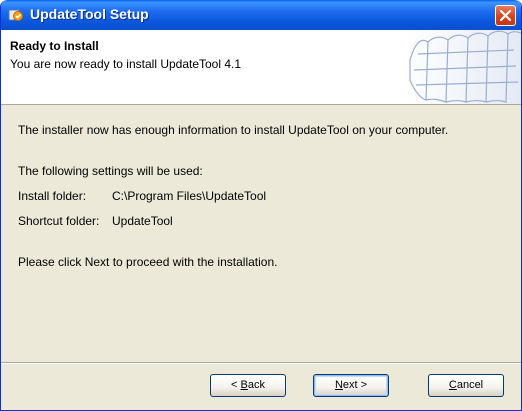 This screenshot has height=411, width=522. What do you see at coordinates (236, 385) in the screenshot?
I see `back-button-prefix: <` at bounding box center [236, 385].